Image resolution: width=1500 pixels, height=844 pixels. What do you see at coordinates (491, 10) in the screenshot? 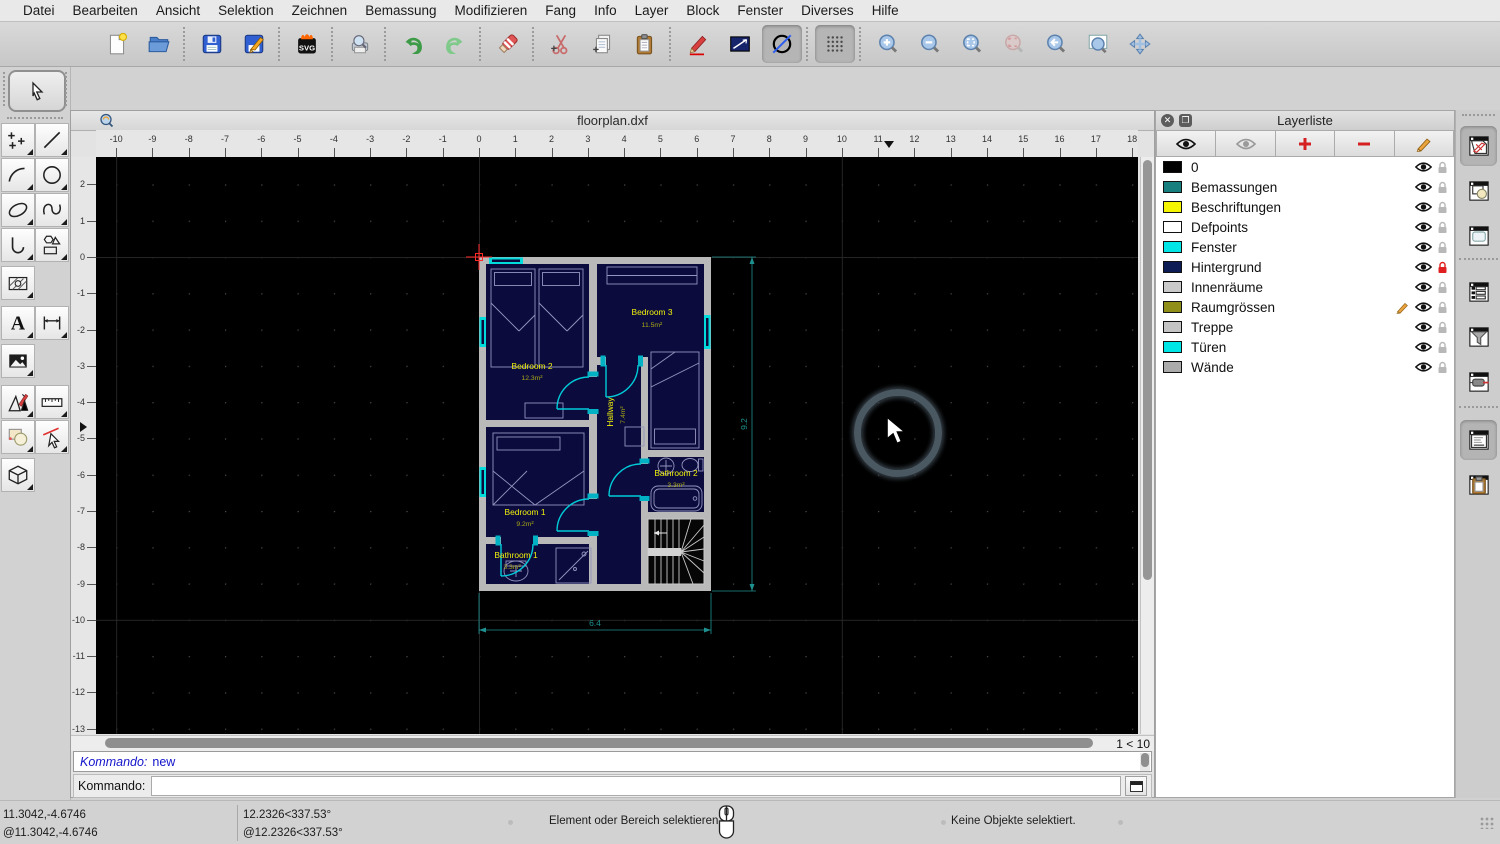
I see `menu-item-modifizieren: Modifizieren` at bounding box center [491, 10].